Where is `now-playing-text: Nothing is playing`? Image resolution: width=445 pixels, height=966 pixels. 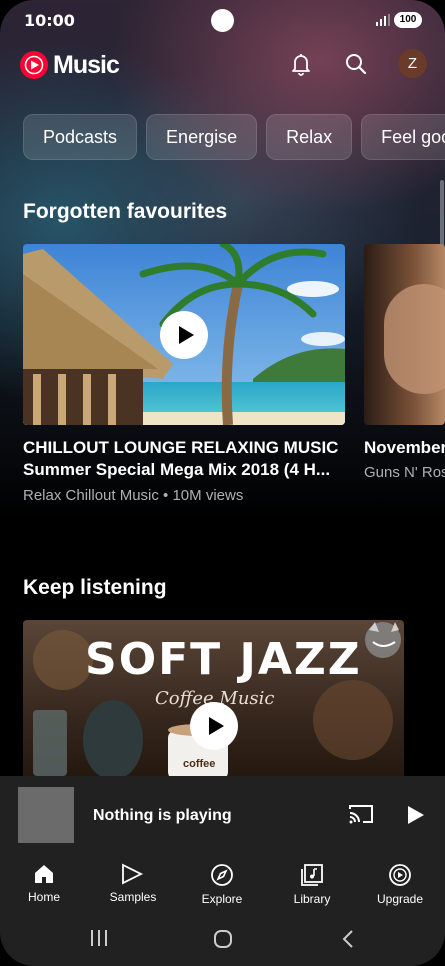
now-playing-text: Nothing is playing is located at coordinates (162, 815).